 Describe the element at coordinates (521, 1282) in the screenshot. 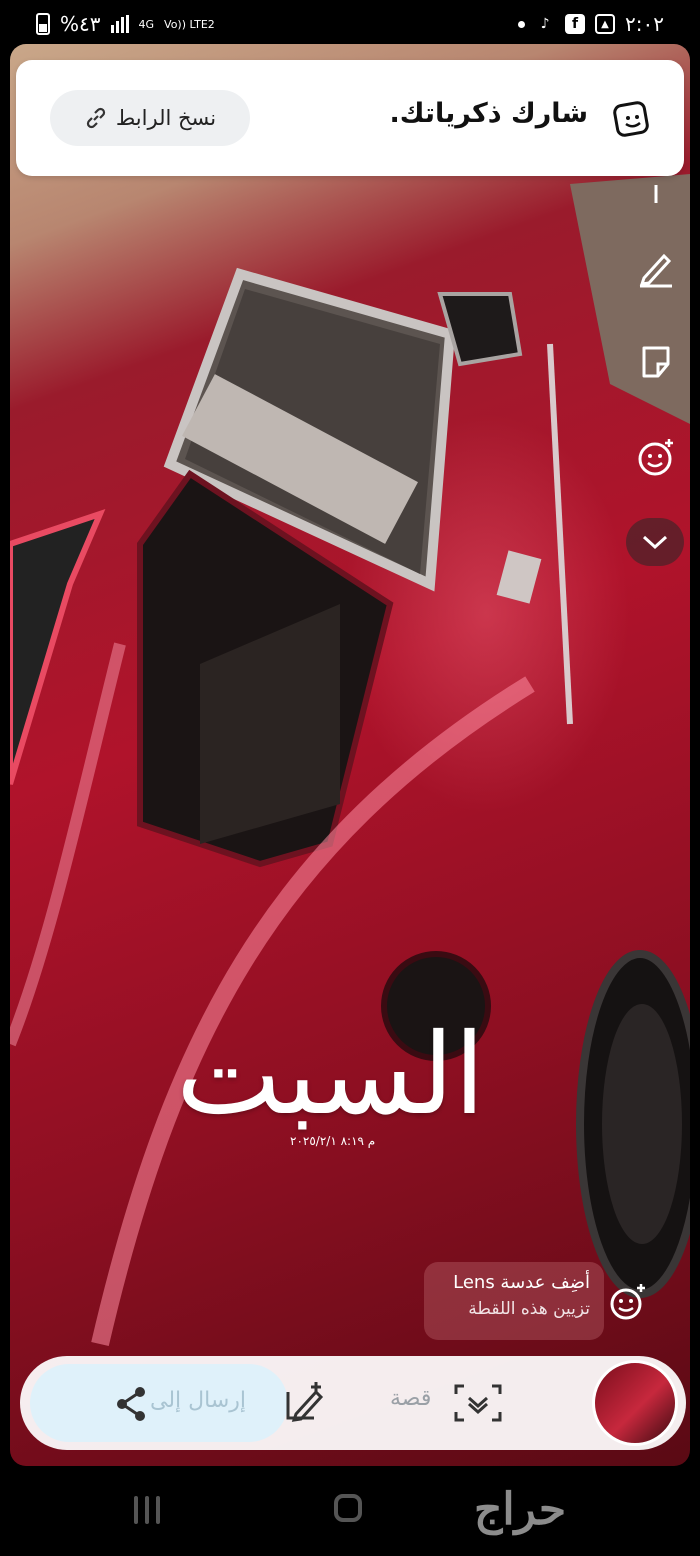

I see `lens-title: أضِف عدسة Lens` at that location.